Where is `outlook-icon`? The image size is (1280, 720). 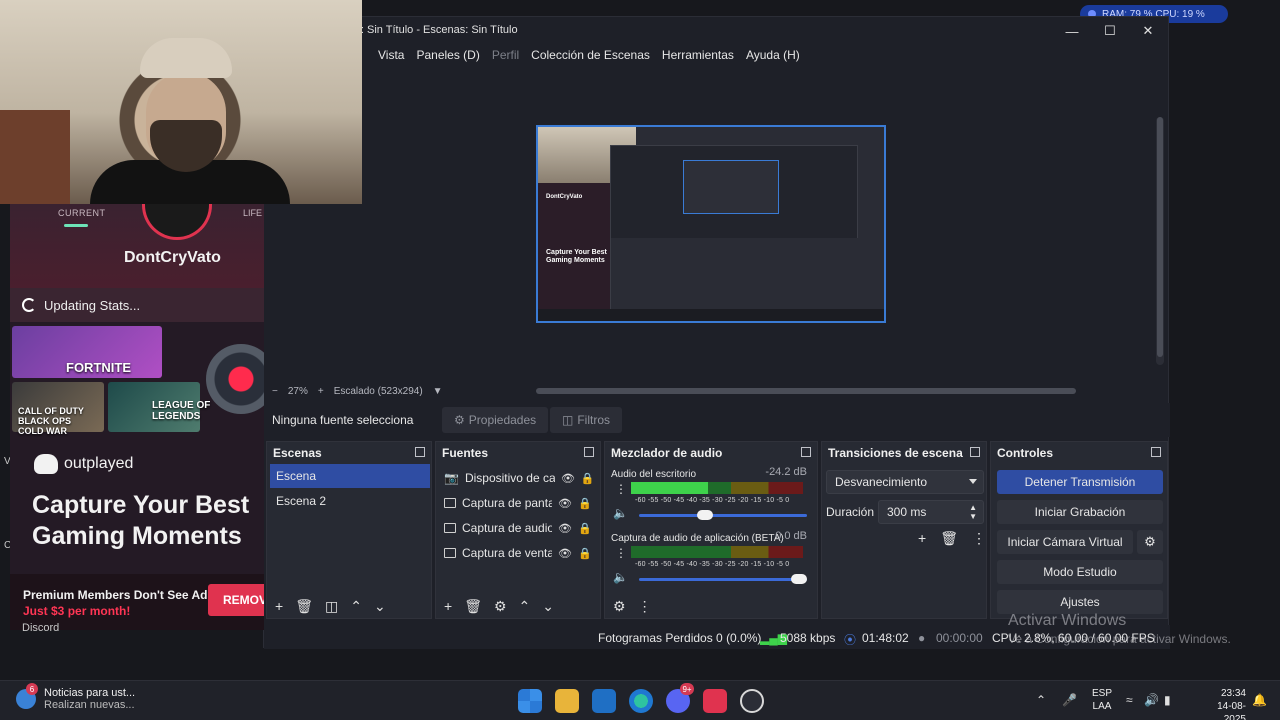
outlook-icon is located at coordinates (604, 701).